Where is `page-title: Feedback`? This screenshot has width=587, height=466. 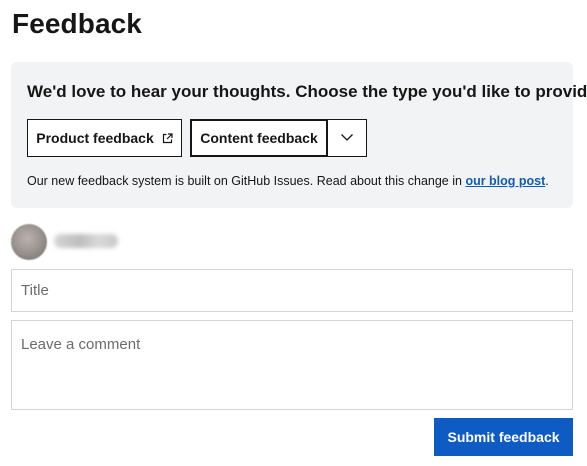
page-title: Feedback is located at coordinates (77, 23).